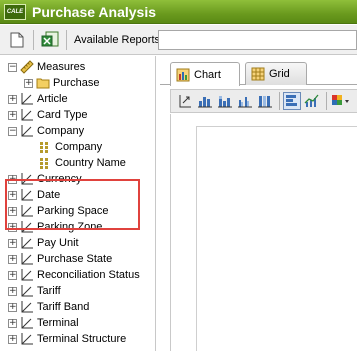 The width and height of the screenshot is (357, 351). Describe the element at coordinates (82, 339) in the screenshot. I see `tree-item-label: Terminal Structure` at that location.